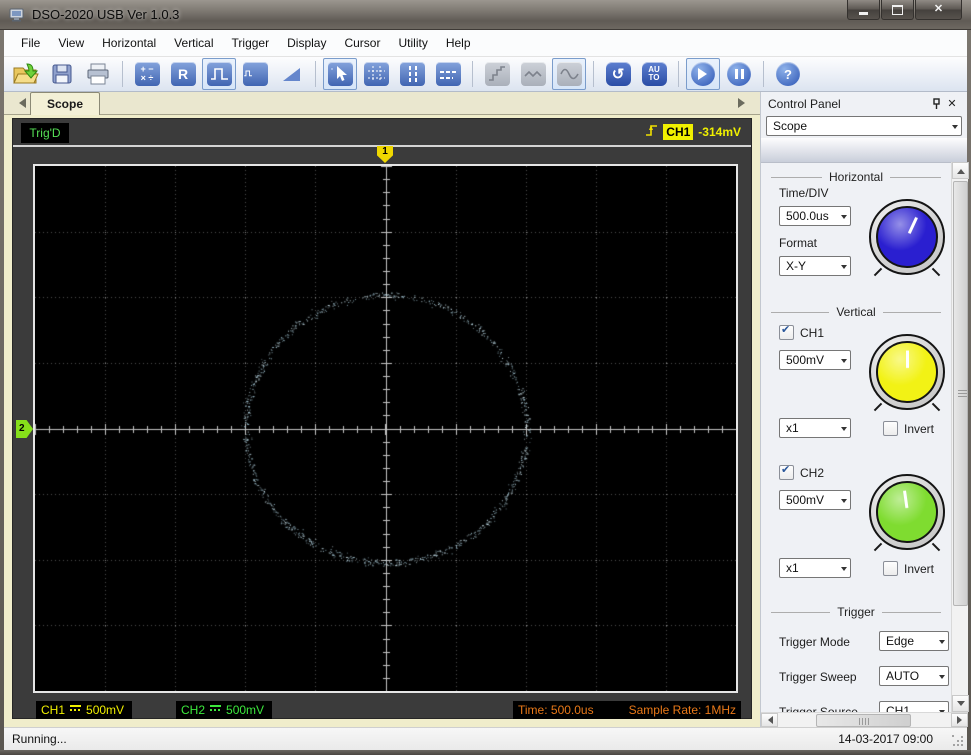 The height and width of the screenshot is (755, 971). What do you see at coordinates (472, 74) in the screenshot?
I see `toolbar-separator` at bounding box center [472, 74].